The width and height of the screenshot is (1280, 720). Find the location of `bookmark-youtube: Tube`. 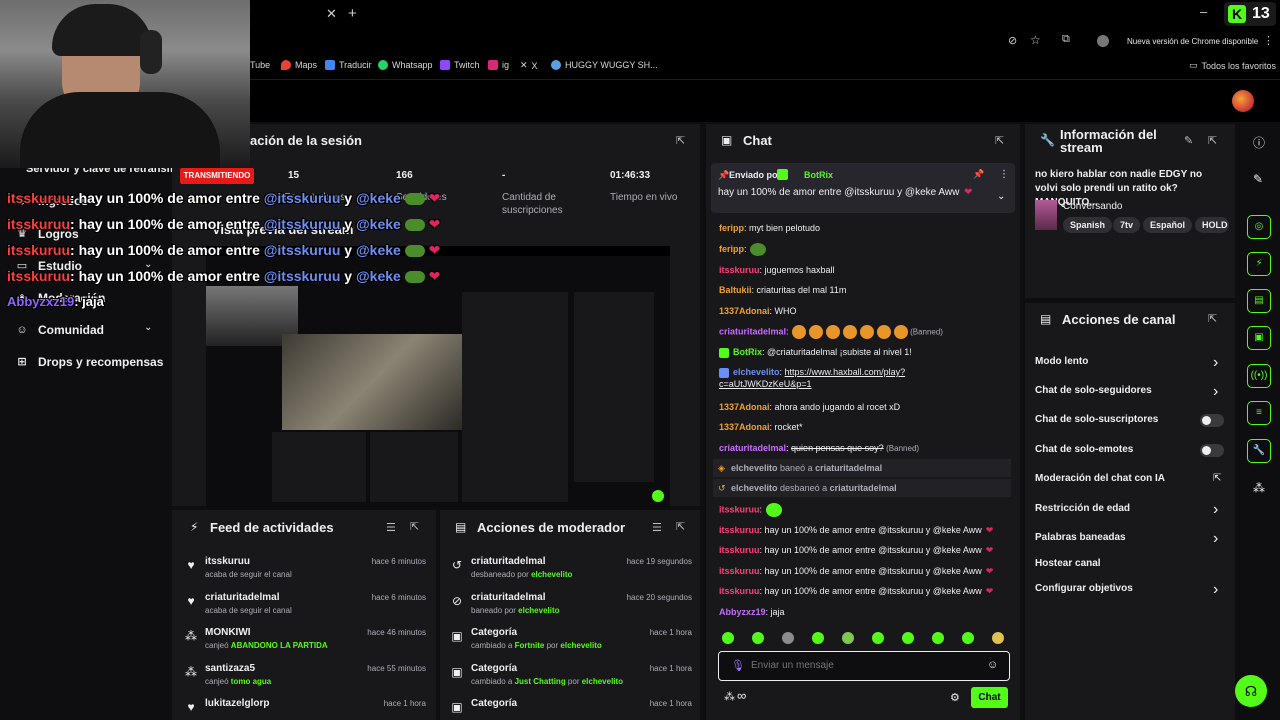

bookmark-youtube: Tube is located at coordinates (260, 65).